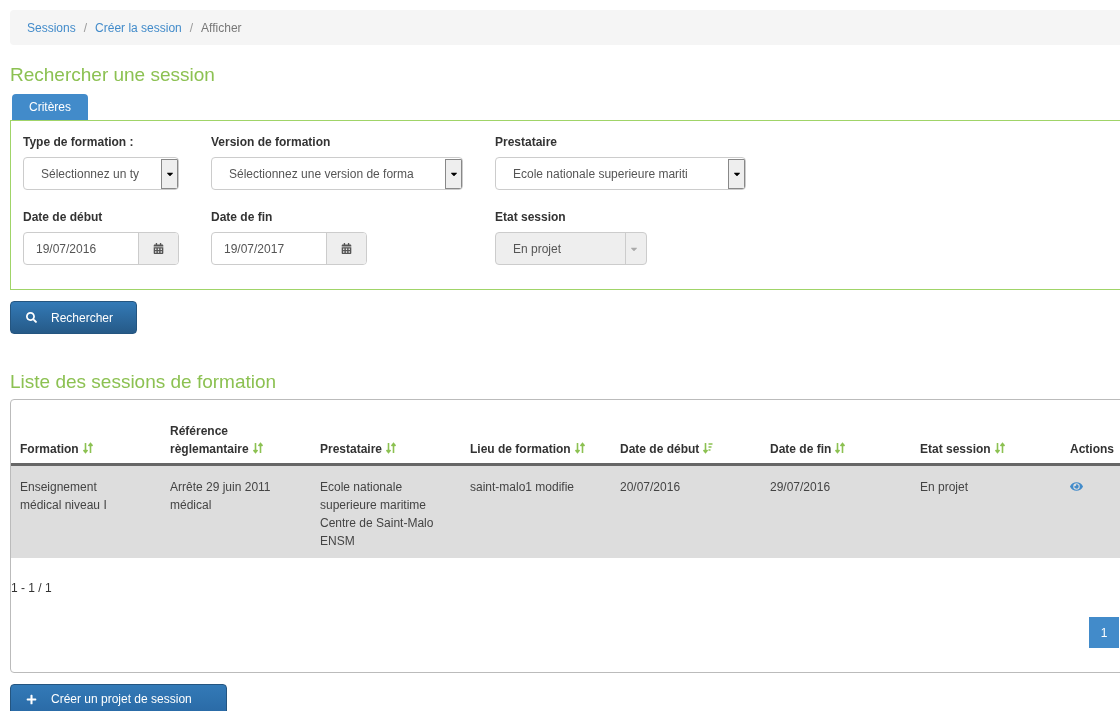 This screenshot has width=1120, height=711. I want to click on table-row: Enseignement médical niveau I Arrête 29 juin 2011 médical Ecole nationale superieure maritime Centre de Saint-Malo ENSM saint-malo1 modifie 20/07/2016 29/07/2016 En projet, so click(565, 512).